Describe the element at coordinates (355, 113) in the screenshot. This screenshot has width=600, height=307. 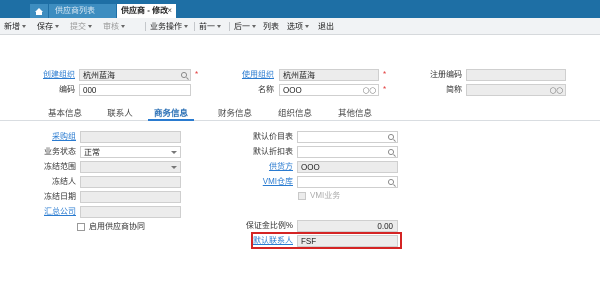
I see `tab-other-info: 其他信息` at that location.